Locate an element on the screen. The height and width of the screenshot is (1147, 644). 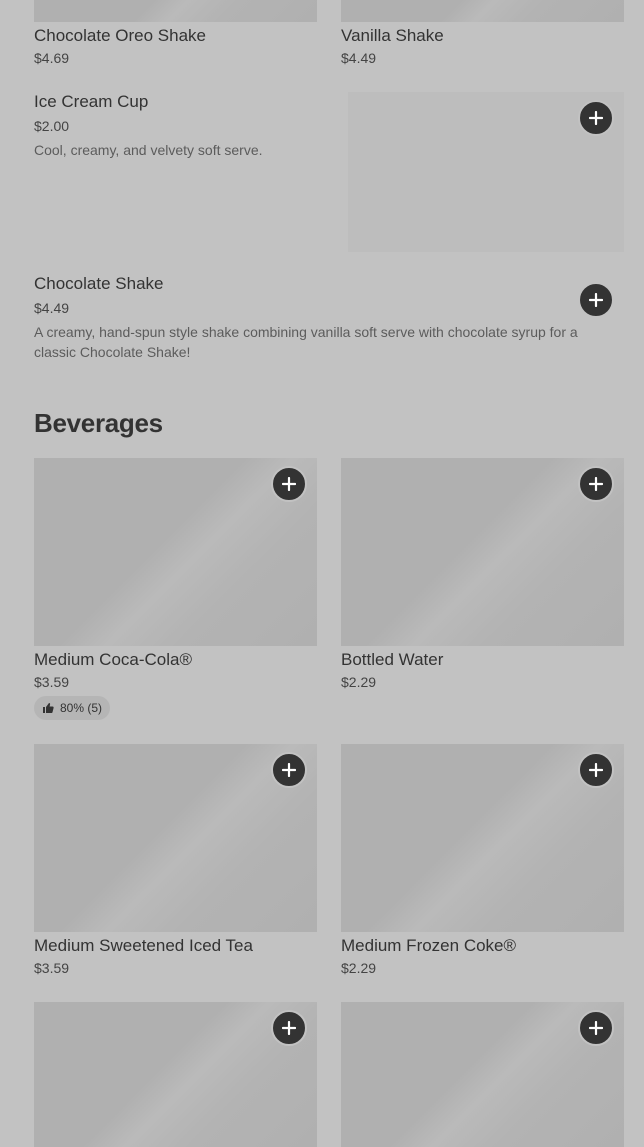
item-name: Vanilla Shake is located at coordinates (392, 36).